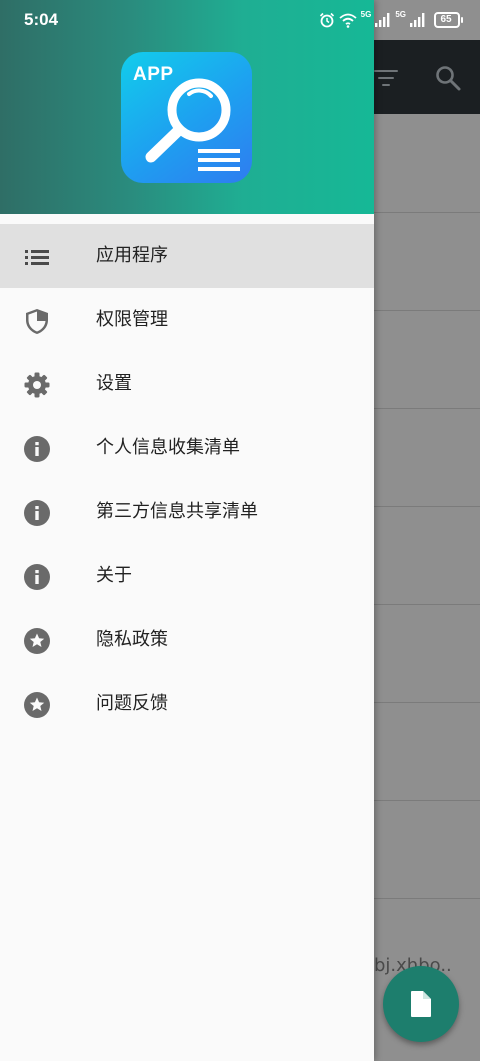 This screenshot has width=480, height=1061. I want to click on status-time: 5:04, so click(41, 19).